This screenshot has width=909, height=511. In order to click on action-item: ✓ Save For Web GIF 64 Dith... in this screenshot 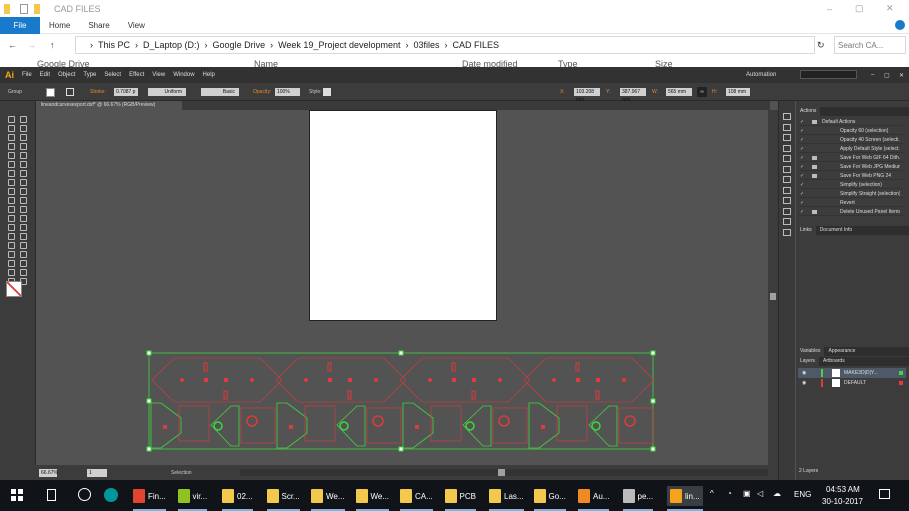, I will do `click(850, 158)`.